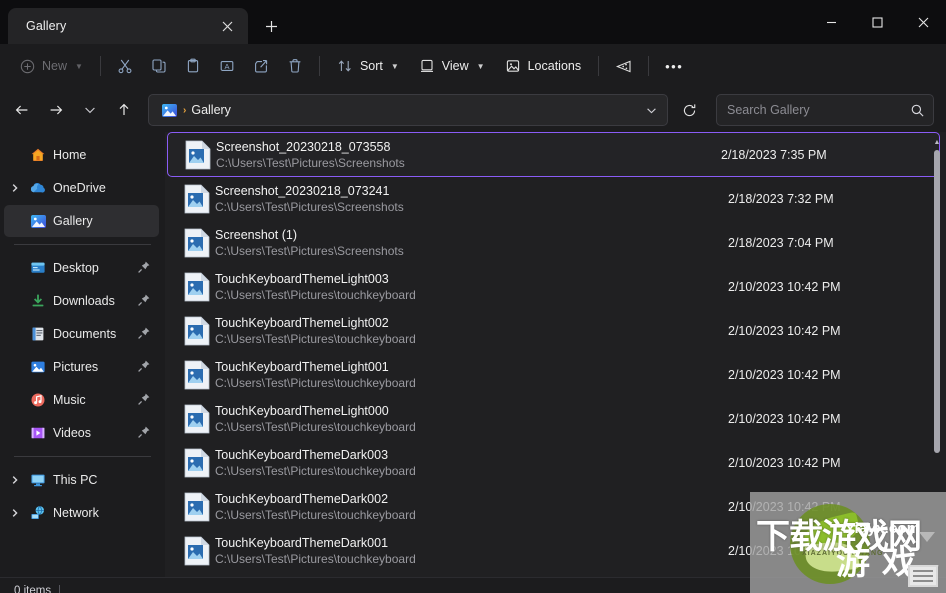 Image resolution: width=946 pixels, height=593 pixels. I want to click on address-dropdown-icon, so click(651, 110).